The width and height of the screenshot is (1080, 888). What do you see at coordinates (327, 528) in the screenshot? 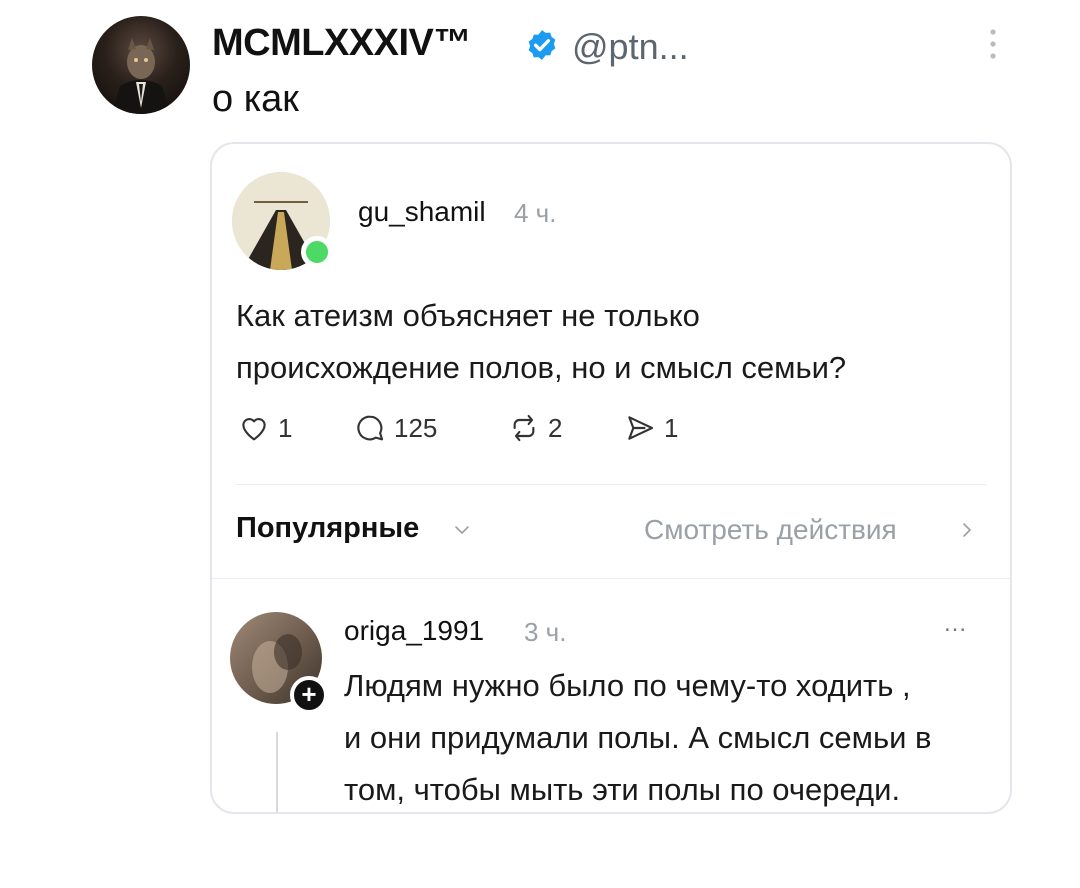
I see `sort-dropdown-label: Популярные` at bounding box center [327, 528].